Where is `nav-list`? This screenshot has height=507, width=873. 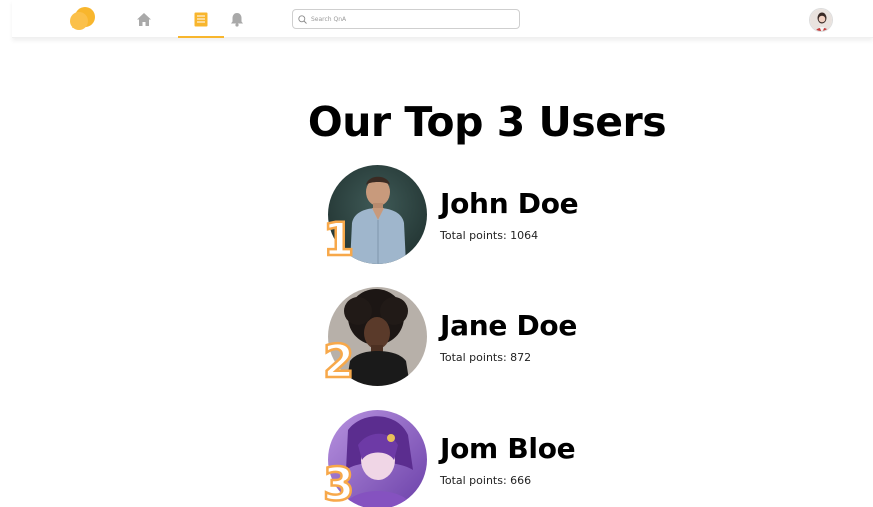
nav-list is located at coordinates (201, 19).